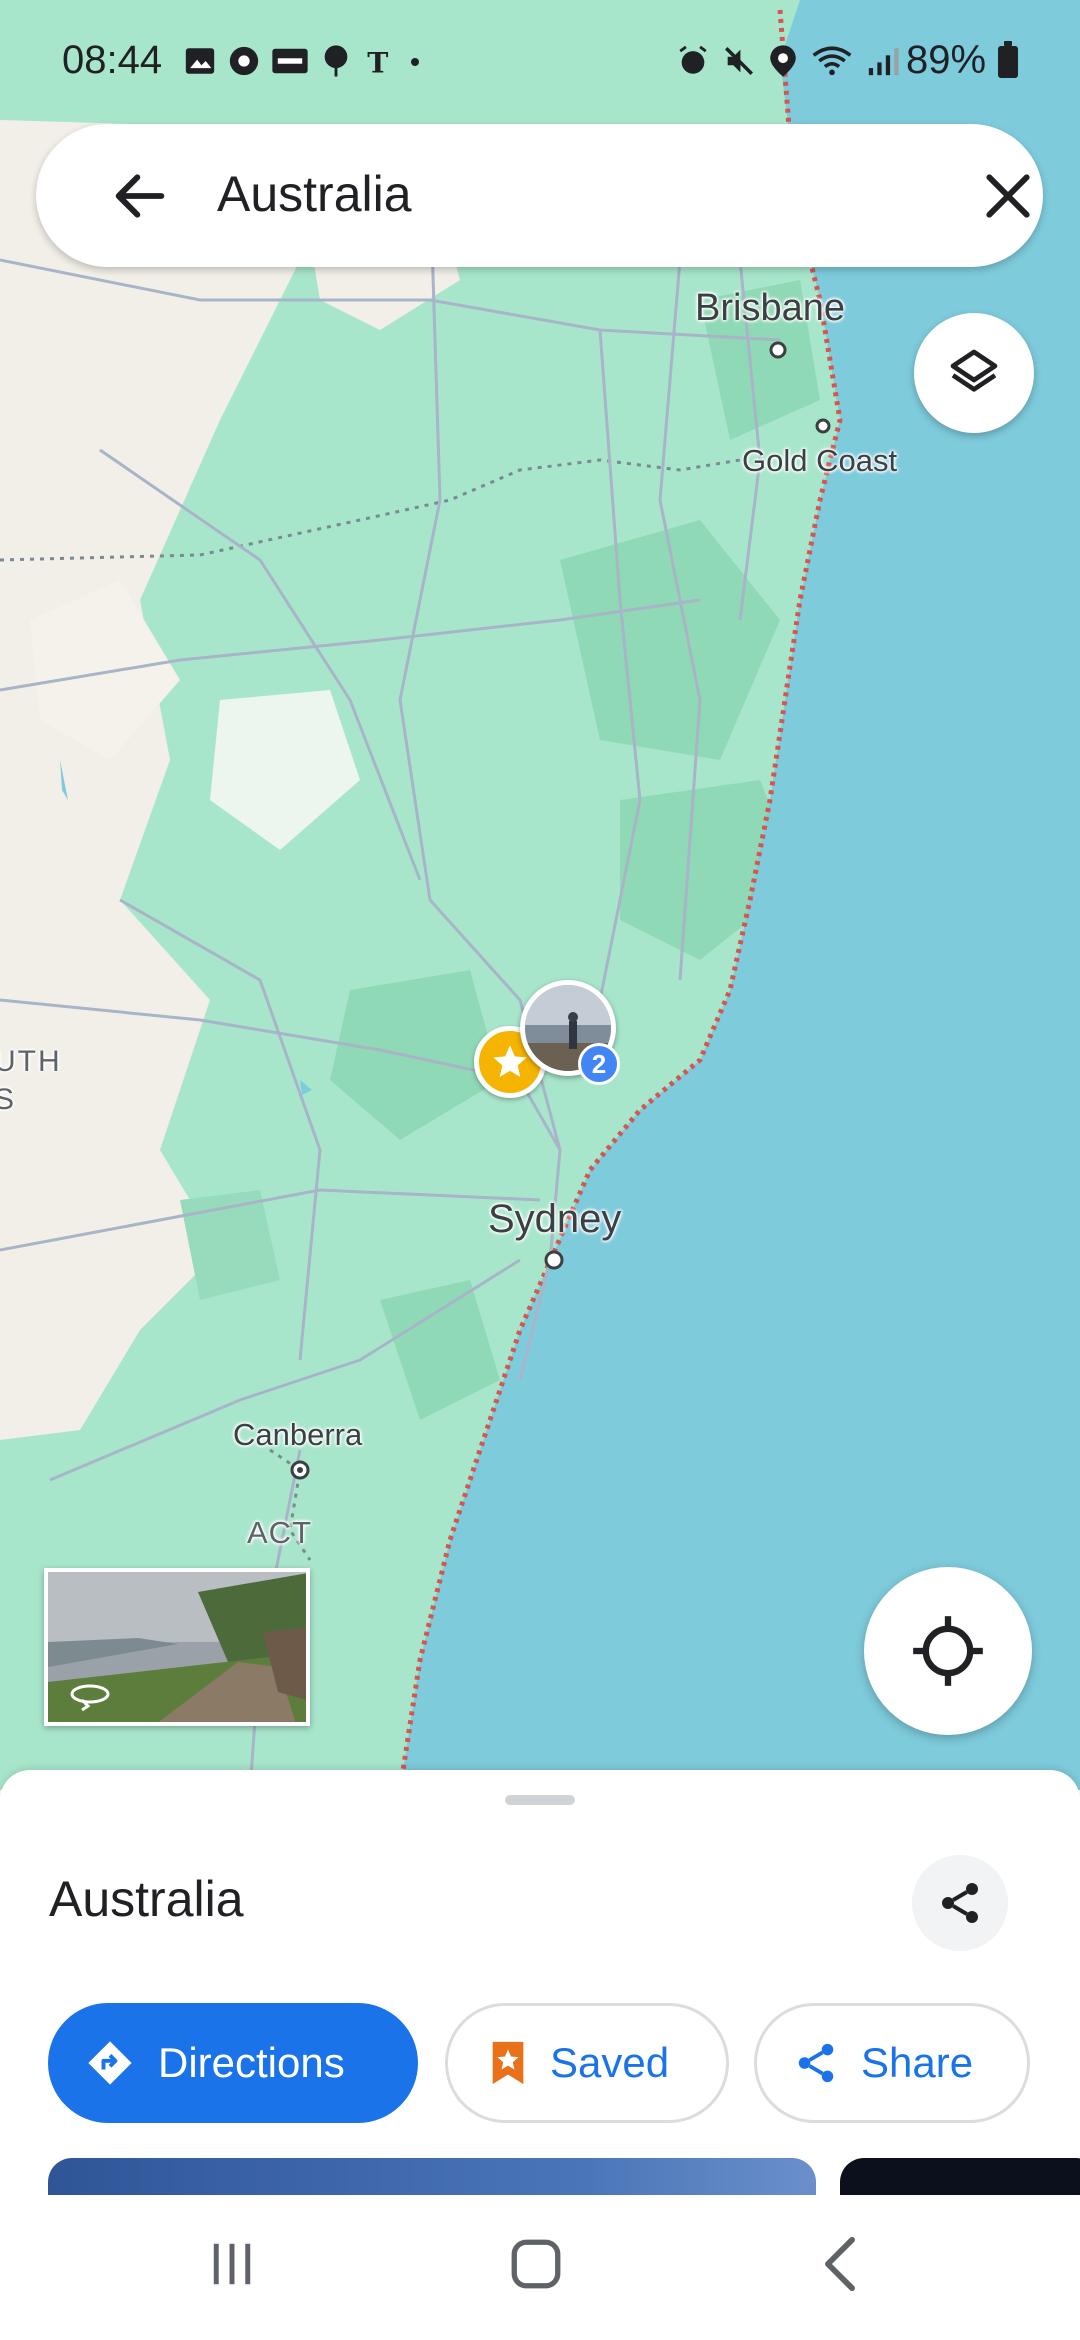  Describe the element at coordinates (739, 61) in the screenshot. I see `mute-icon` at that location.